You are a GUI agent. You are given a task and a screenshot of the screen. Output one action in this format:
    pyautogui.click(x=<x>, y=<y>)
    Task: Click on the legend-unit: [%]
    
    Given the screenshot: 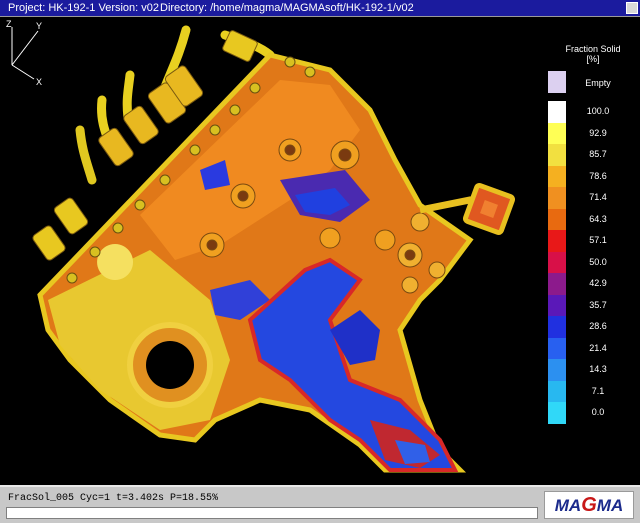 What is the action you would take?
    pyautogui.click(x=593, y=59)
    